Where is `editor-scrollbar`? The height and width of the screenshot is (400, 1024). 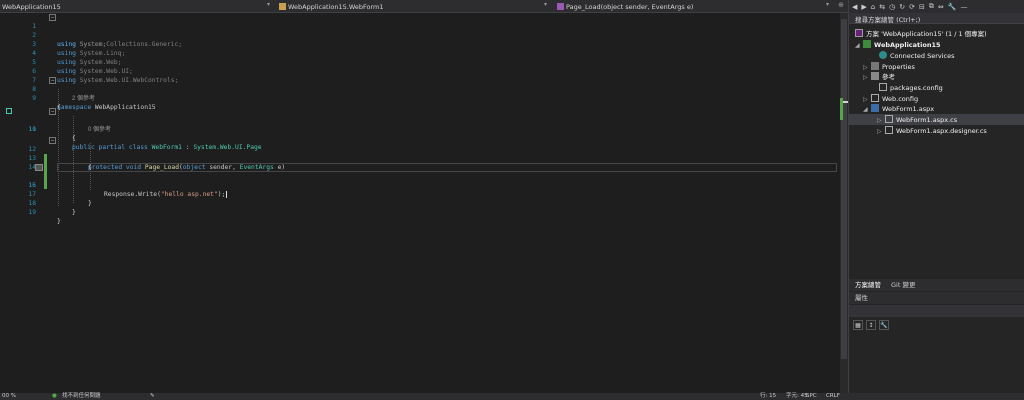
editor-scrollbar is located at coordinates (844, 203).